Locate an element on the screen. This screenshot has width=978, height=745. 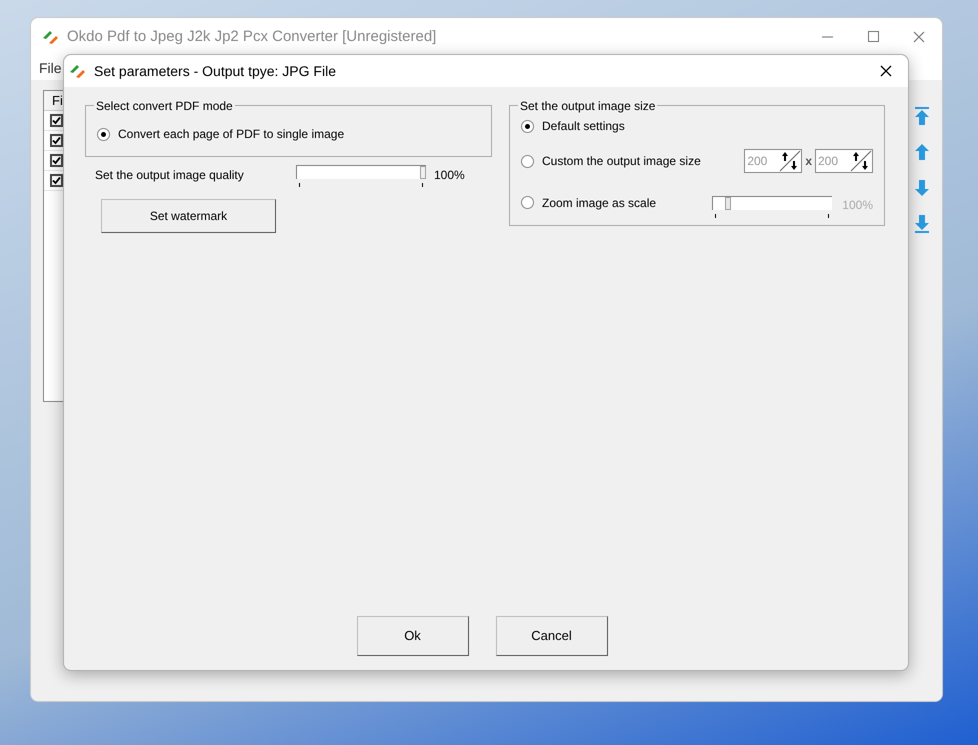
close-icon is located at coordinates (886, 71).